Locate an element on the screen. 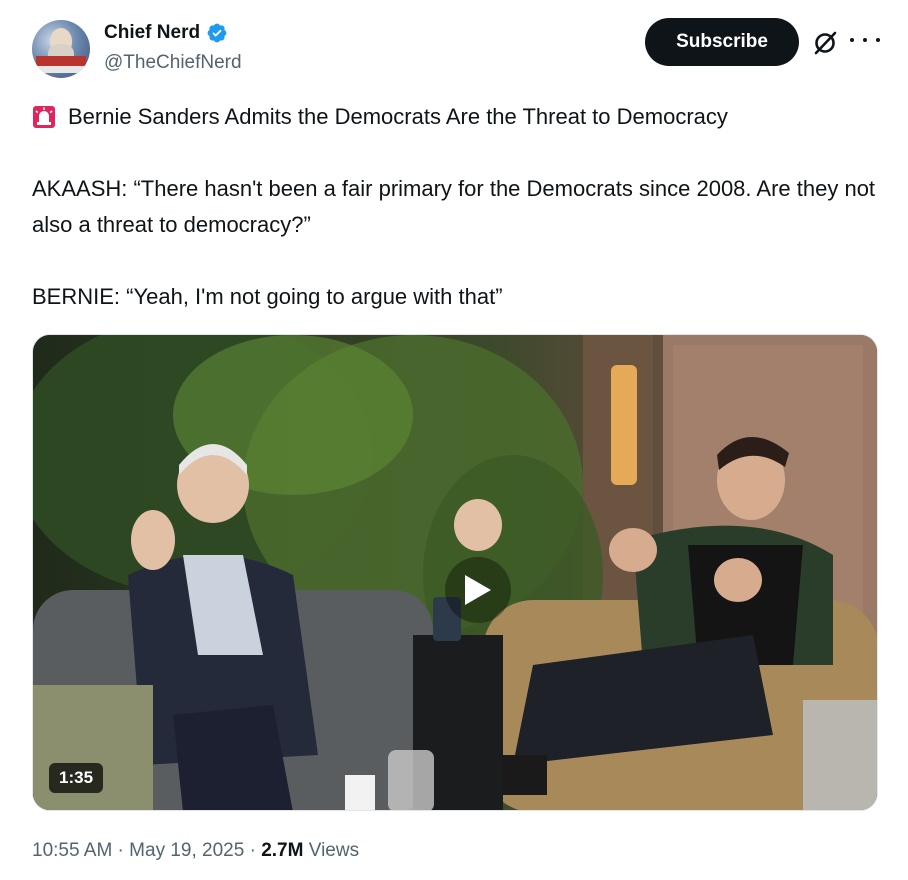  grok-icon is located at coordinates (825, 43).